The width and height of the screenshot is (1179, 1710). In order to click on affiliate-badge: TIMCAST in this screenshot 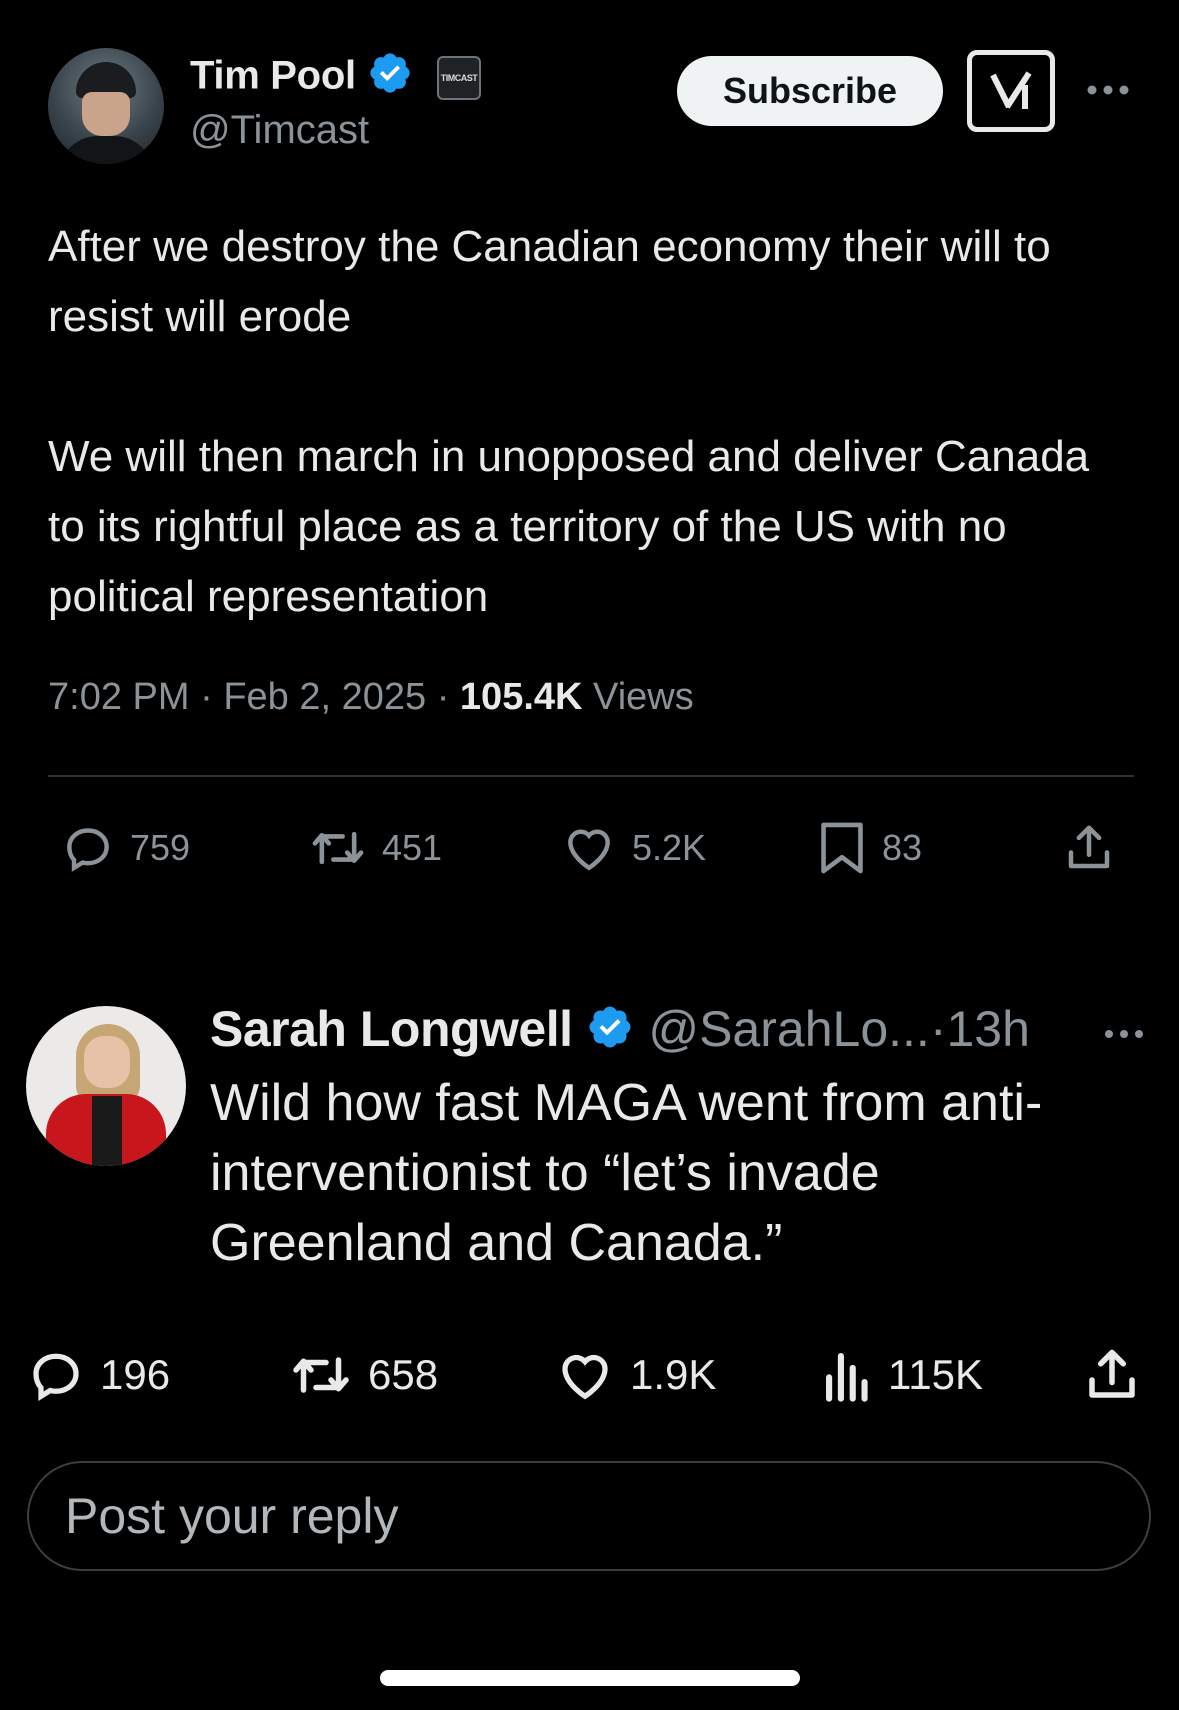, I will do `click(459, 78)`.